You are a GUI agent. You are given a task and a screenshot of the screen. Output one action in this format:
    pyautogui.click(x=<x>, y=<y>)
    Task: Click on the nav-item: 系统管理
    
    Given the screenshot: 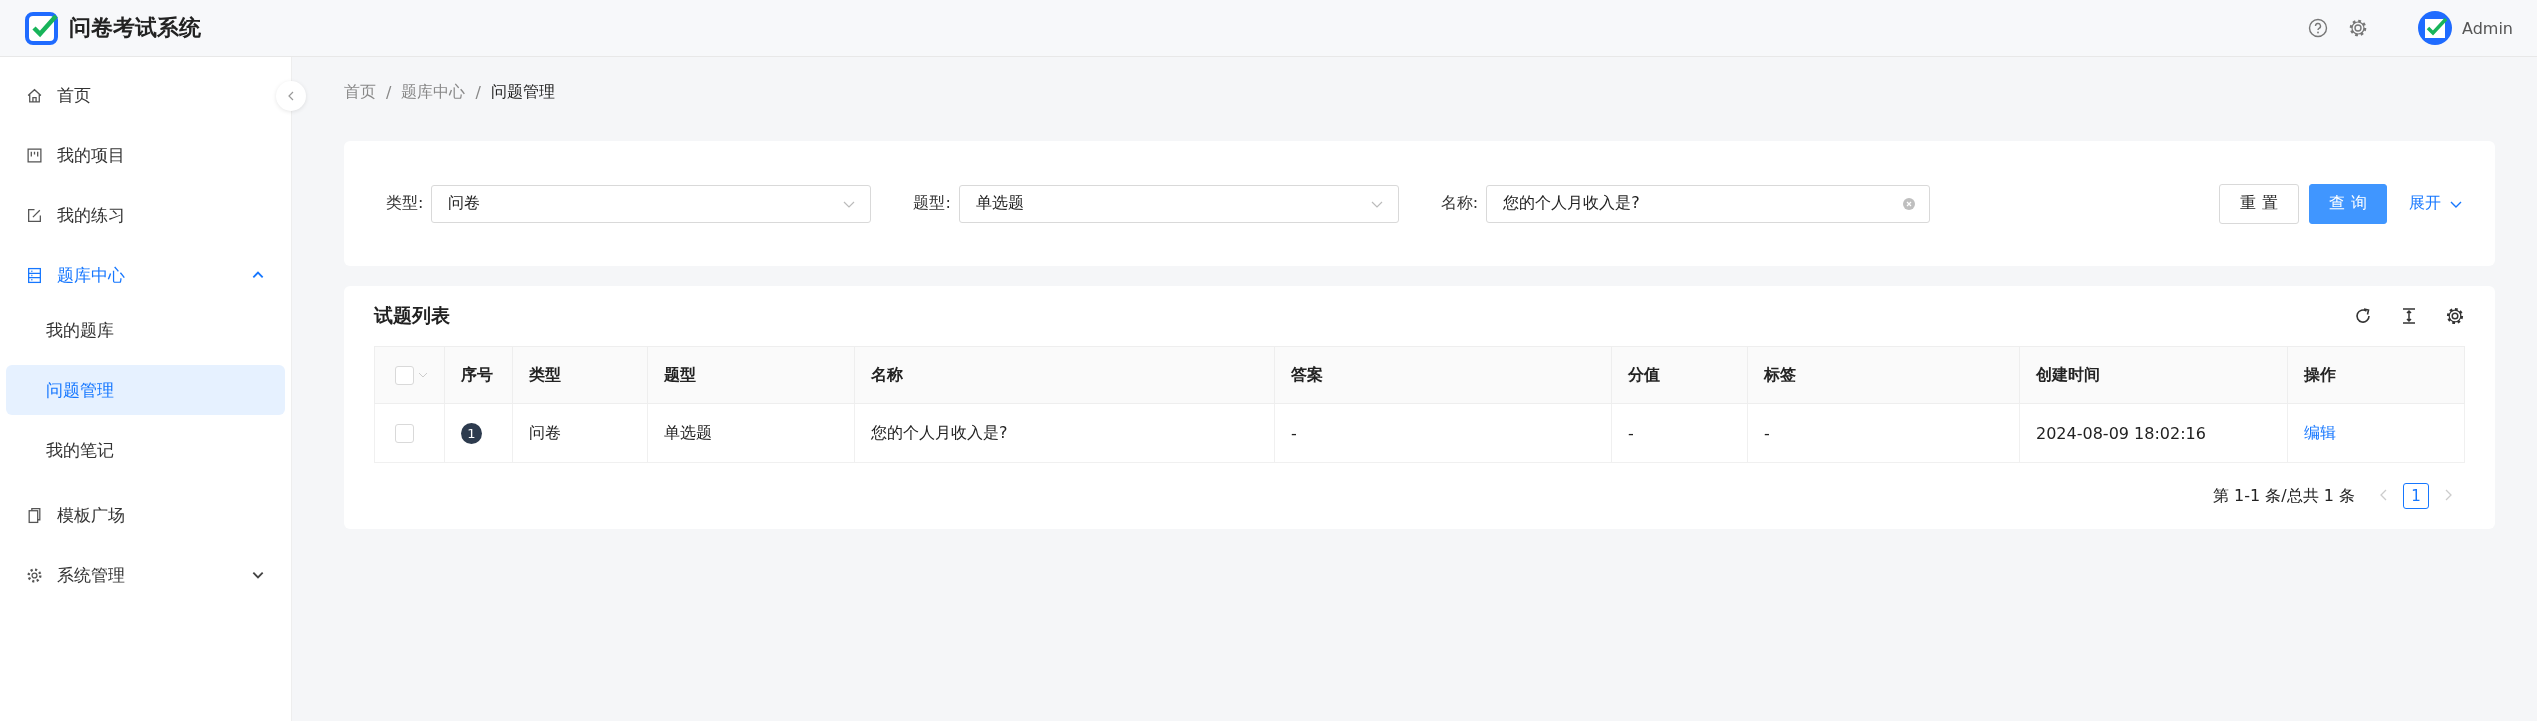 What is the action you would take?
    pyautogui.click(x=134, y=575)
    